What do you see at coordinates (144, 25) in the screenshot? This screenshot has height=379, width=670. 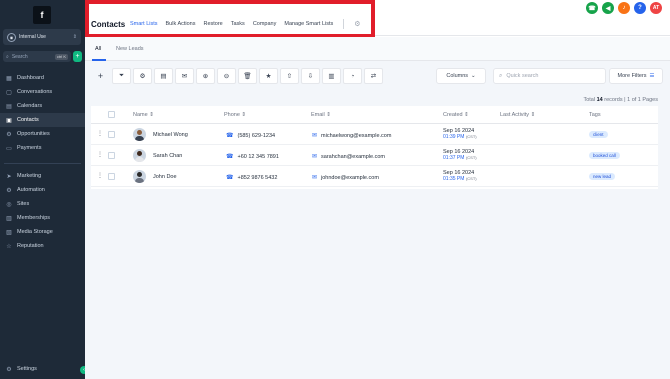 I see `tab-smart-lists: Smart Lists` at bounding box center [144, 25].